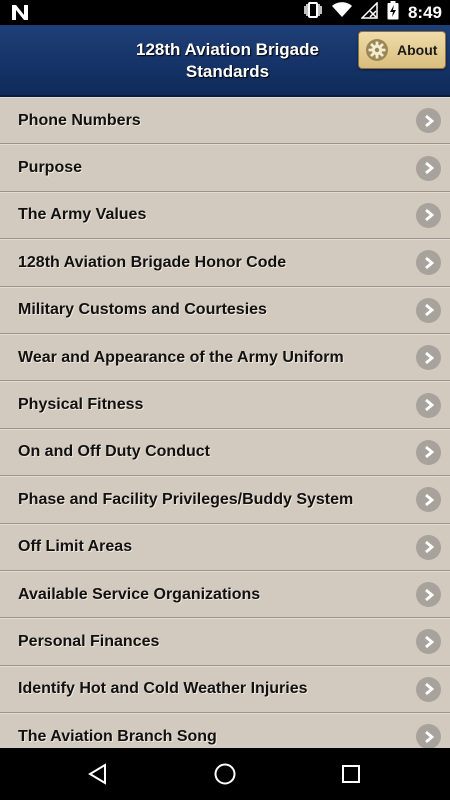  What do you see at coordinates (79, 120) in the screenshot?
I see `list-item-label: Phone Numbers` at bounding box center [79, 120].